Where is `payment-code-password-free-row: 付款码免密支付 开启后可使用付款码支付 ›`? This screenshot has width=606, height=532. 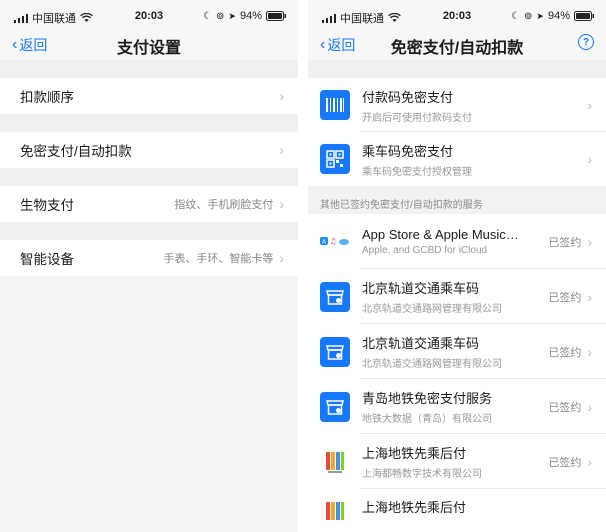
payment-code-password-free-row: 付款码免密支付 开启后可使用付款码支付 › is located at coordinates (457, 105).